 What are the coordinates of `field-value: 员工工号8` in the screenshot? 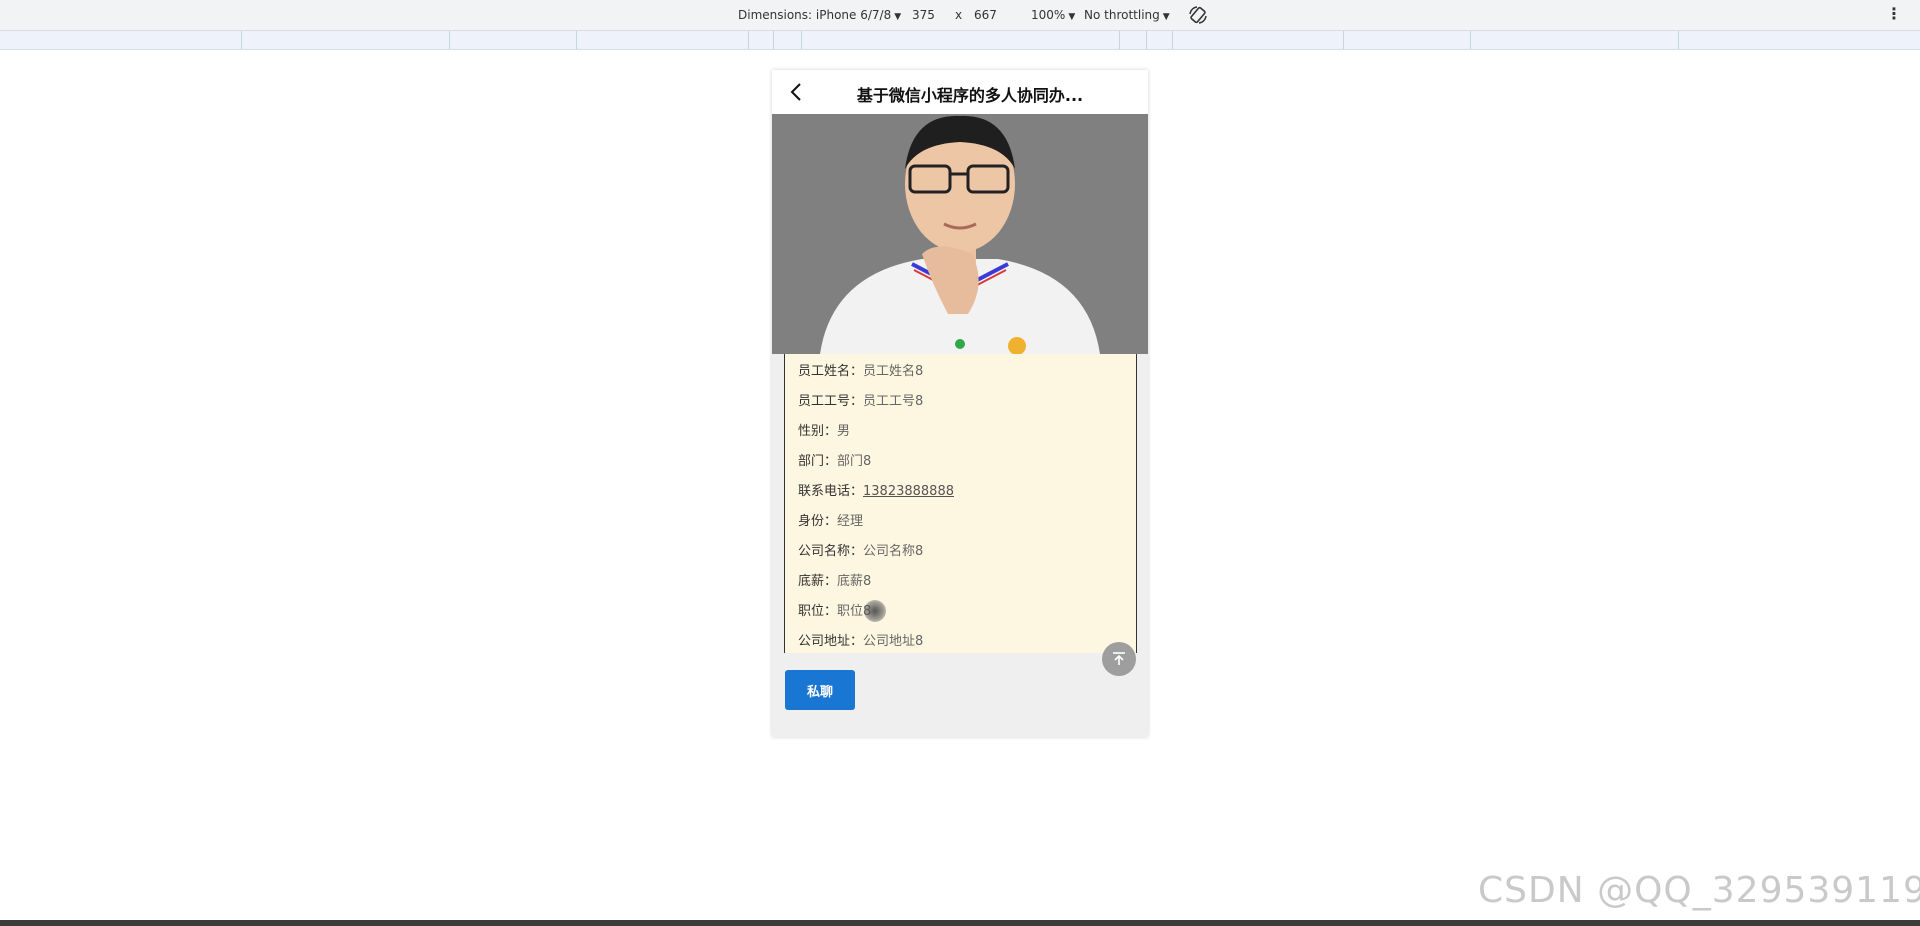 It's located at (893, 401).